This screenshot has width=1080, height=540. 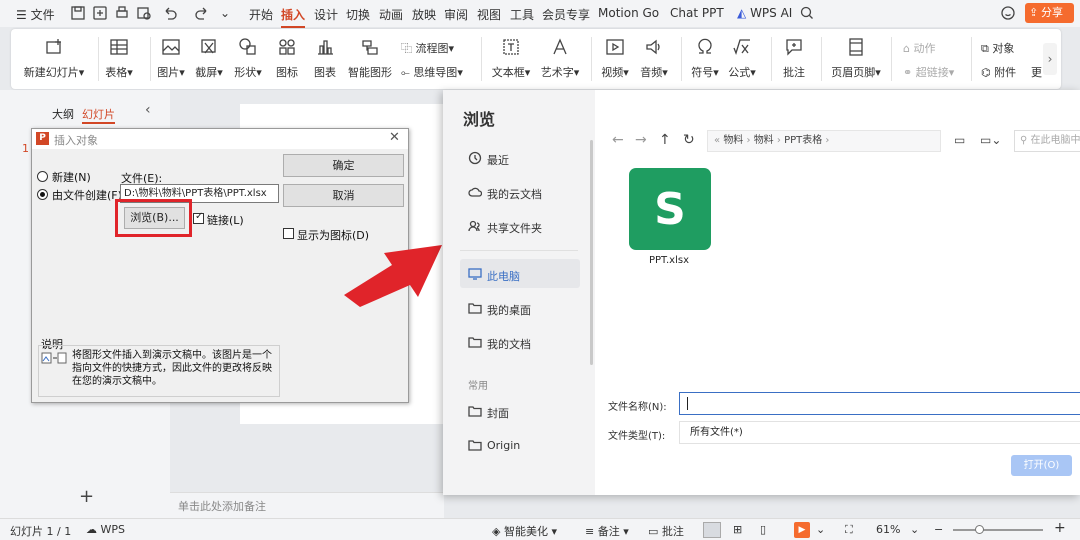 I want to click on excel-file-icon: S, so click(x=670, y=209).